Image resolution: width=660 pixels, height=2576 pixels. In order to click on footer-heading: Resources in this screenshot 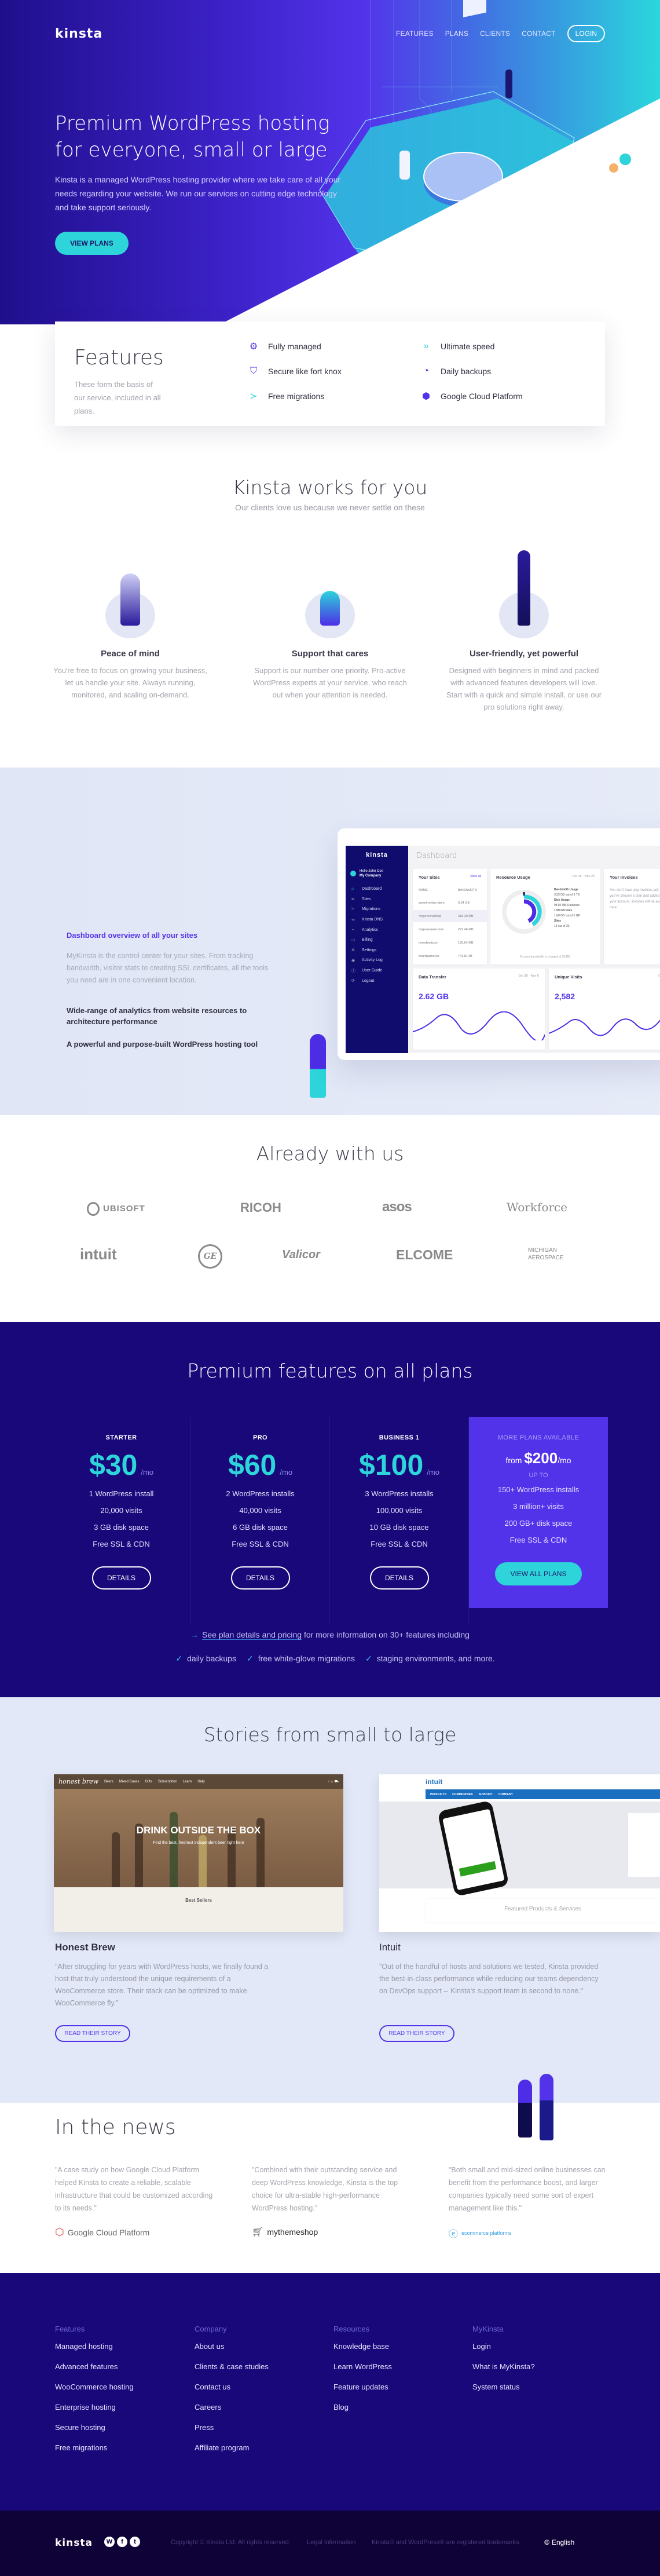, I will do `click(351, 2329)`.